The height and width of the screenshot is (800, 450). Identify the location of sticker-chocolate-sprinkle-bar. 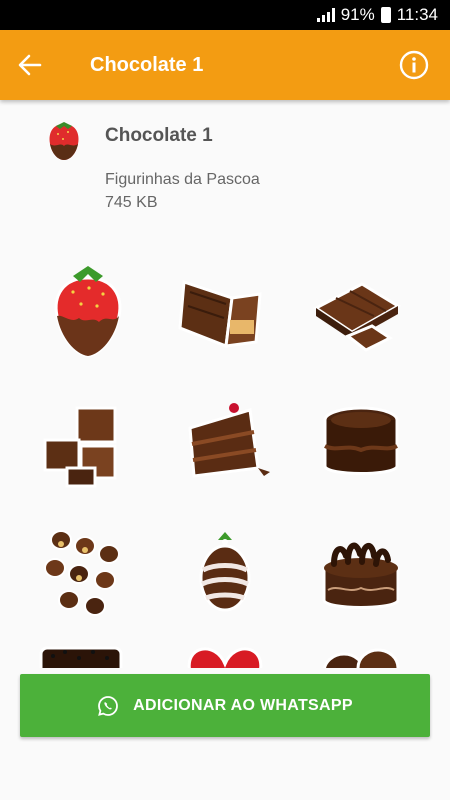
(88, 648).